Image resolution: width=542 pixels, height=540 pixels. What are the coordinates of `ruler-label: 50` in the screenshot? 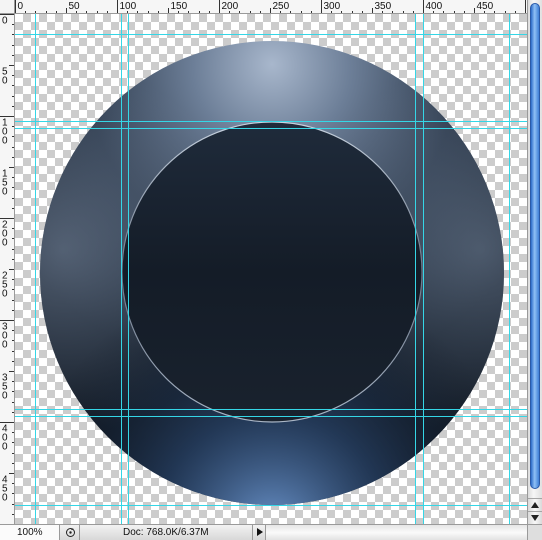 It's located at (75, 6).